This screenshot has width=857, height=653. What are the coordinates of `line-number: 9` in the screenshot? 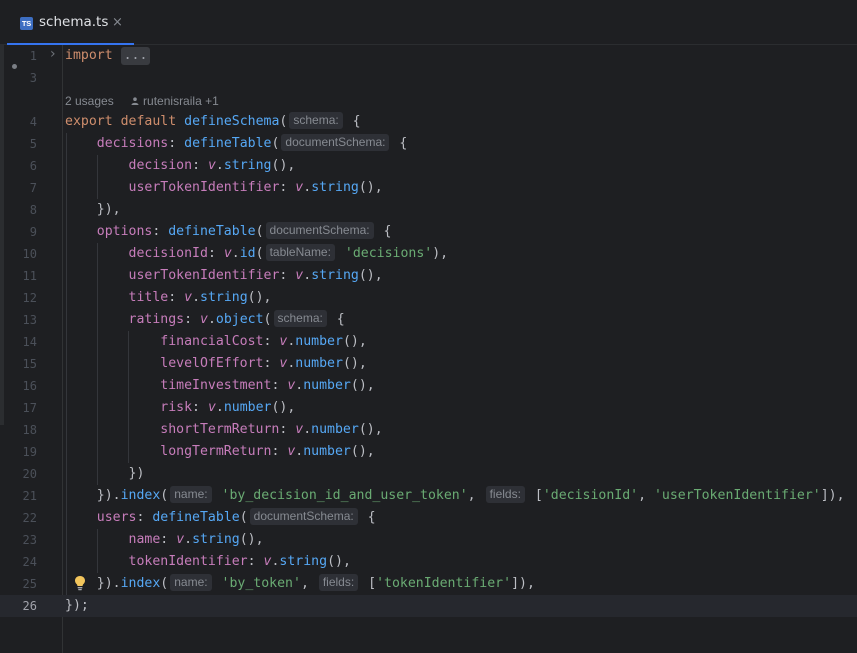 It's located at (22, 232).